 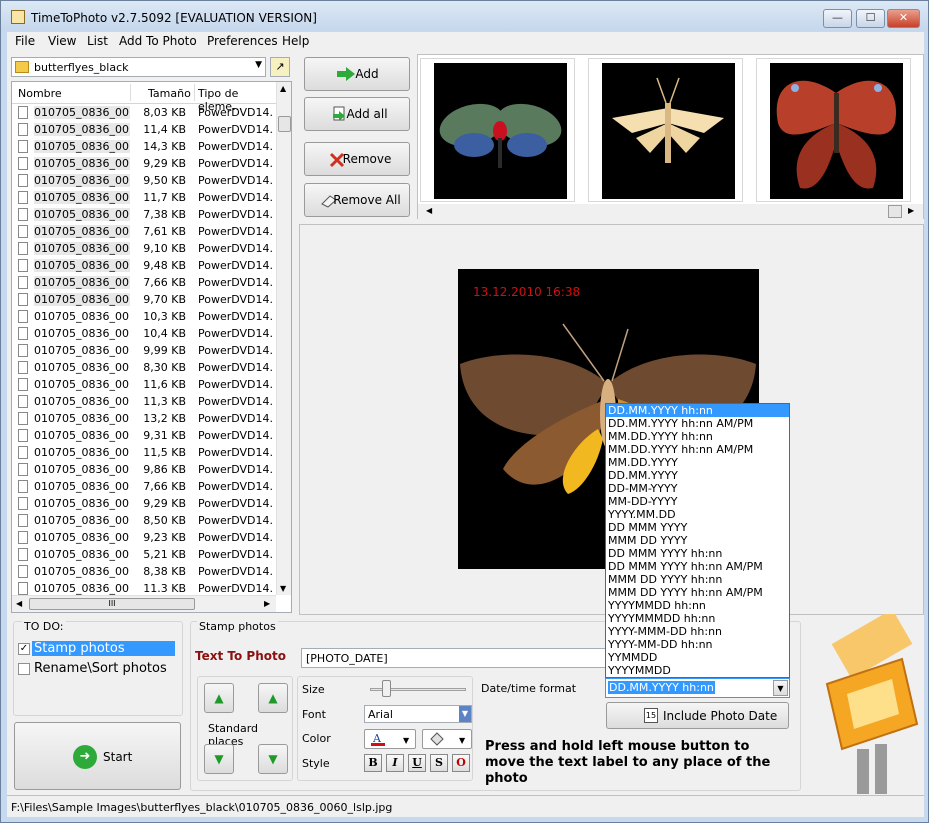 I want to click on stamp-photos-label: Stamp photos, so click(x=103, y=648).